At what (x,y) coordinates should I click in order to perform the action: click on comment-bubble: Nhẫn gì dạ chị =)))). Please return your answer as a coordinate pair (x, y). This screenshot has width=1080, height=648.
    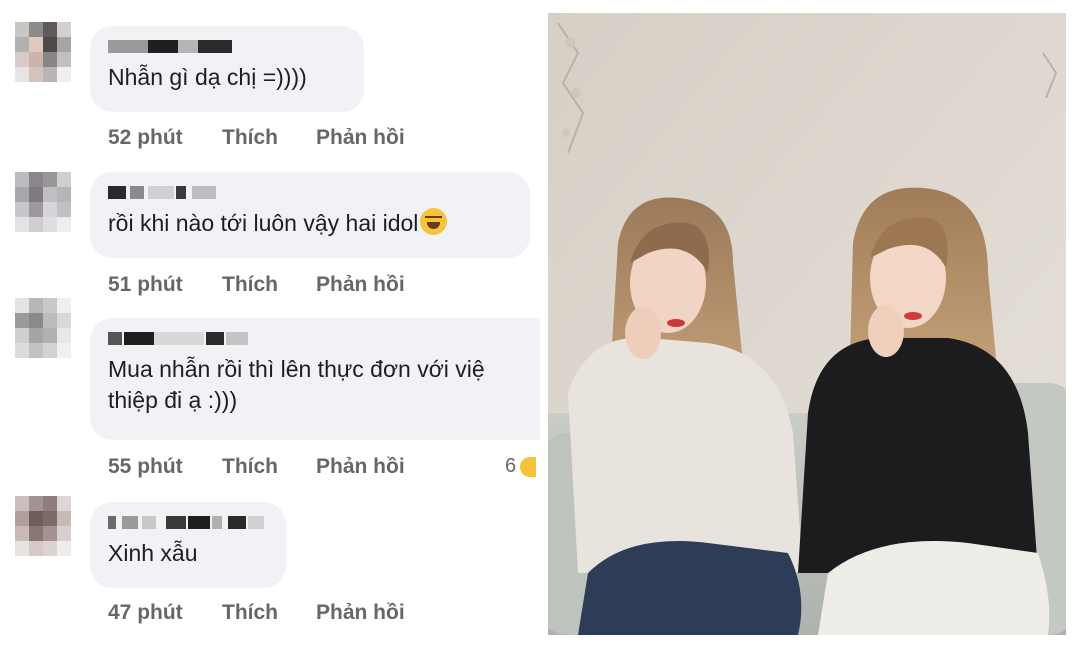
    Looking at the image, I should click on (227, 69).